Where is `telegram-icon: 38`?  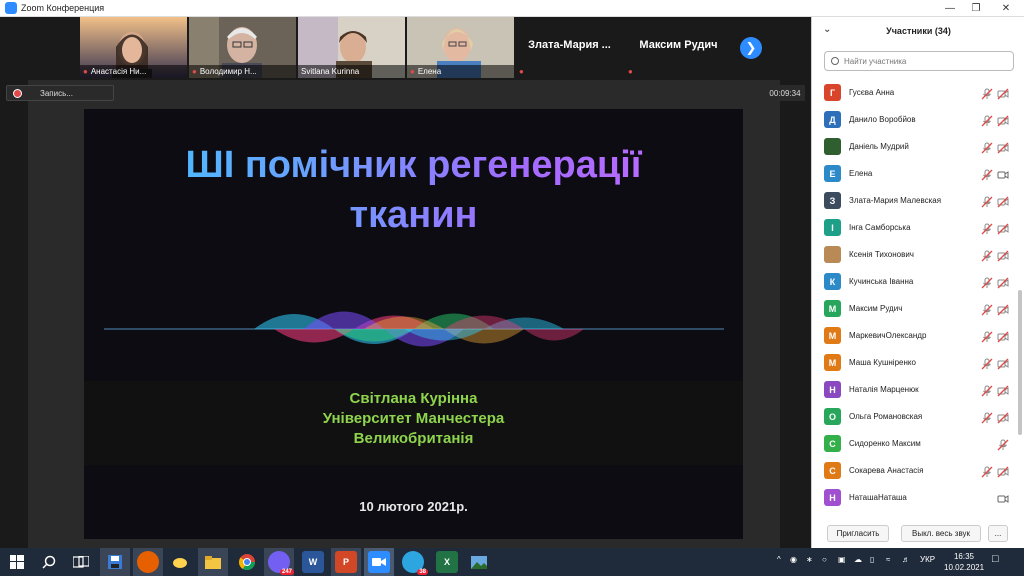
telegram-icon: 38 is located at coordinates (415, 563).